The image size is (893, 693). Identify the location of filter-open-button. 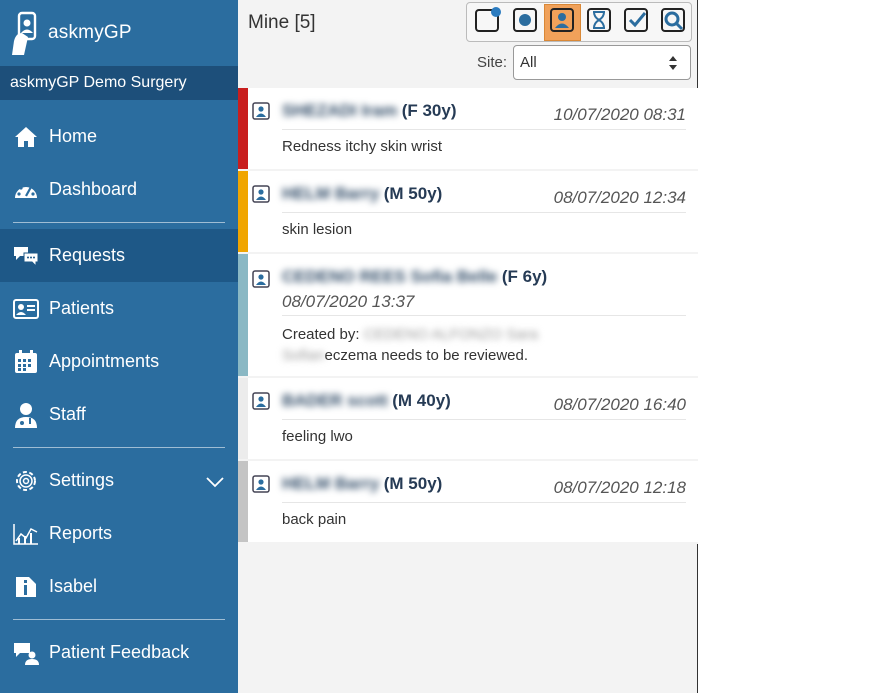
(525, 22).